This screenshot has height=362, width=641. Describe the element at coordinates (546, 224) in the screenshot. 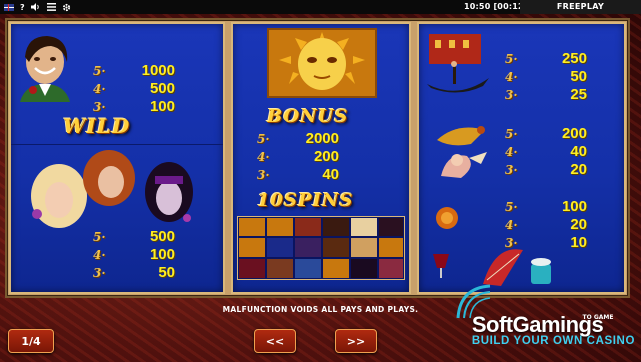

I see `paytable-row: 4· 20` at that location.